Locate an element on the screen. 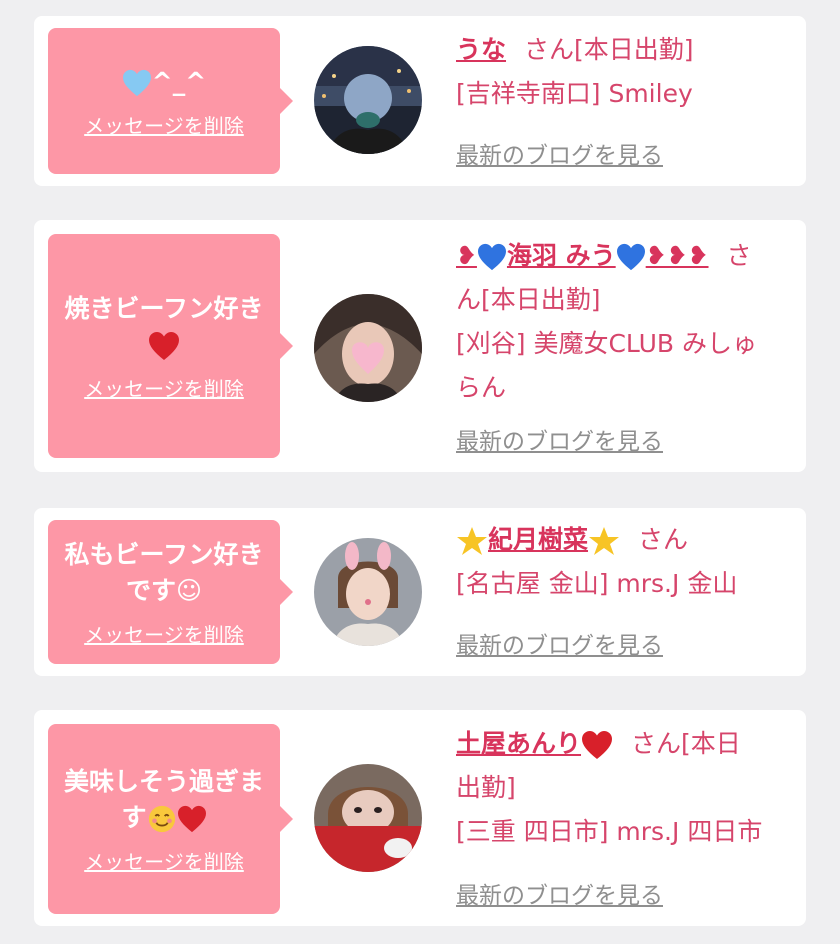 This screenshot has height=944, width=840. status-text: 出勤] is located at coordinates (486, 787).